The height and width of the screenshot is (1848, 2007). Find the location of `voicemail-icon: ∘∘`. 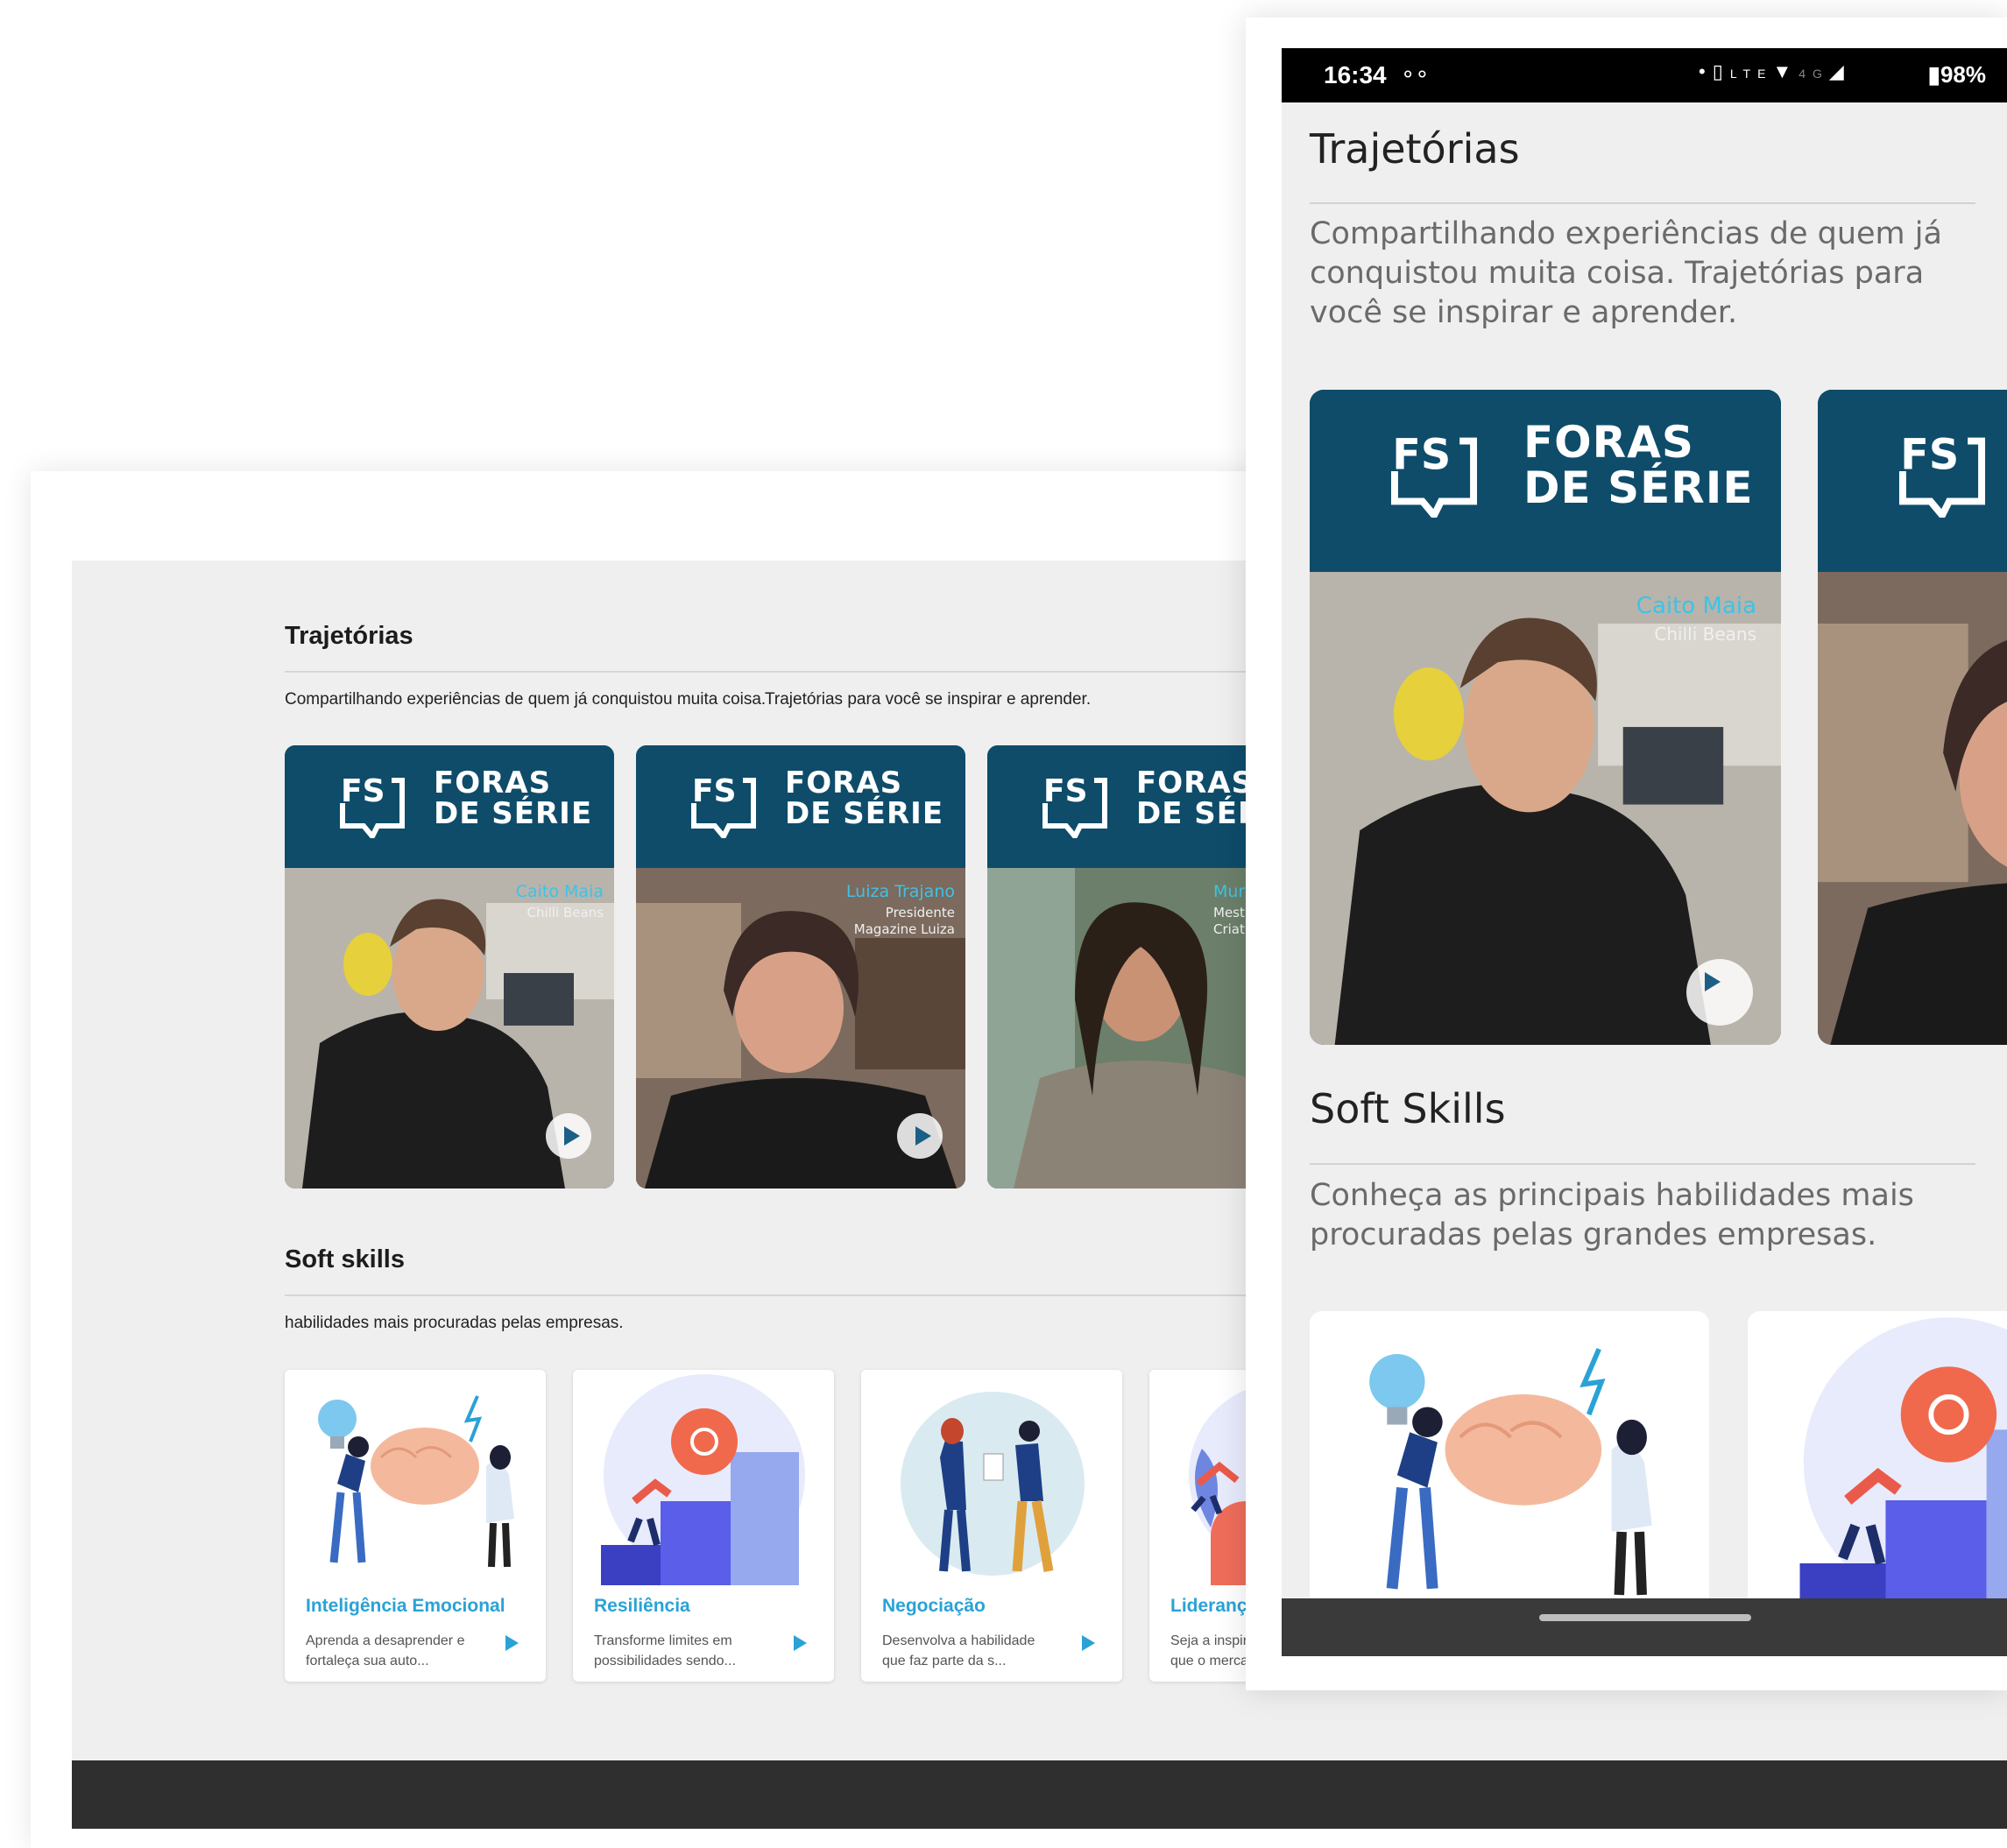

voicemail-icon: ∘∘ is located at coordinates (1416, 73).